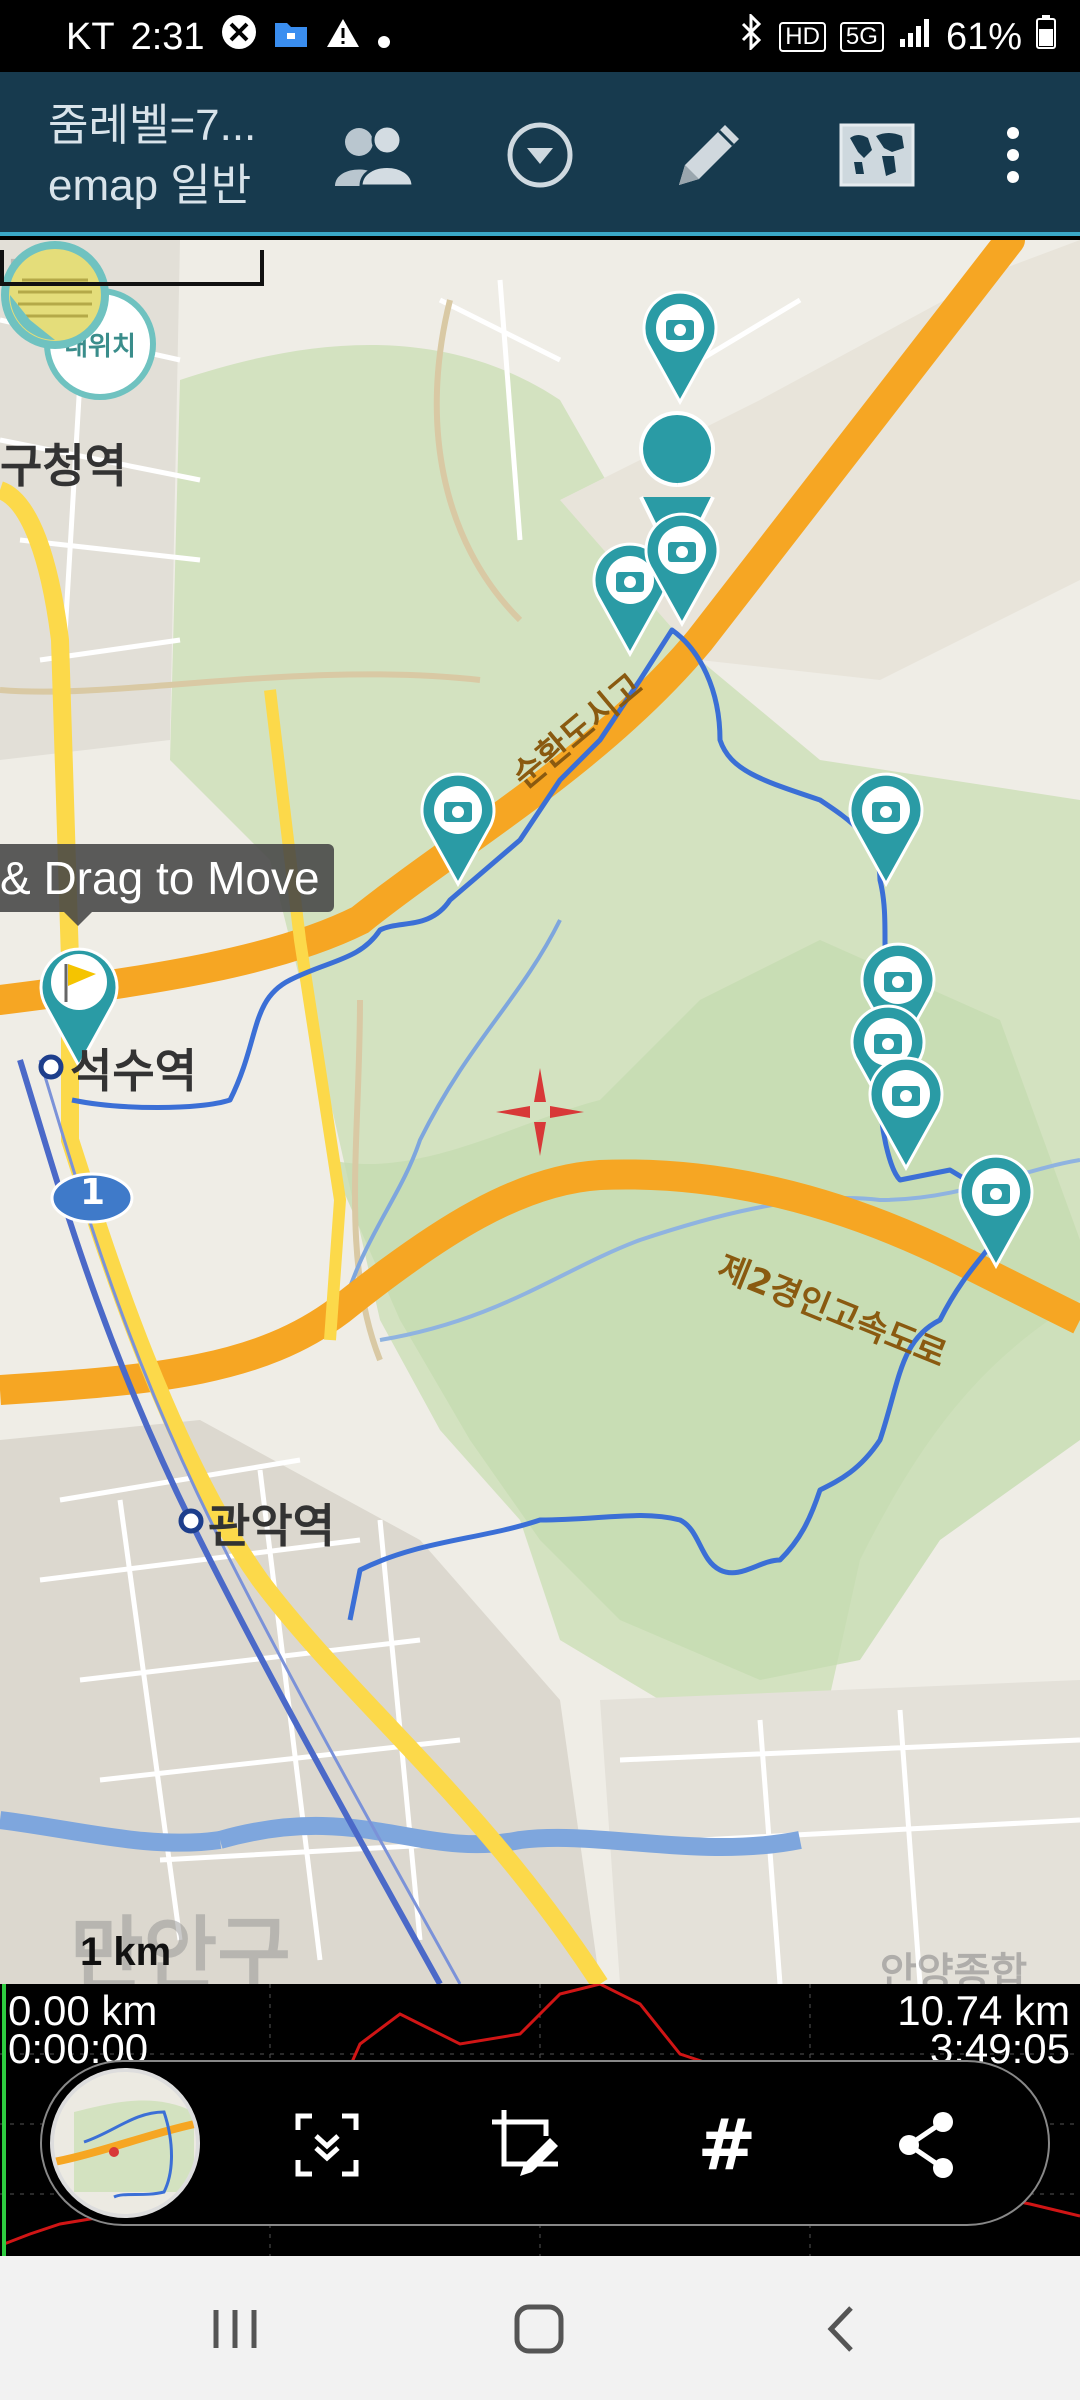 This screenshot has width=1080, height=2400. I want to click on battery-icon, so click(1046, 37).